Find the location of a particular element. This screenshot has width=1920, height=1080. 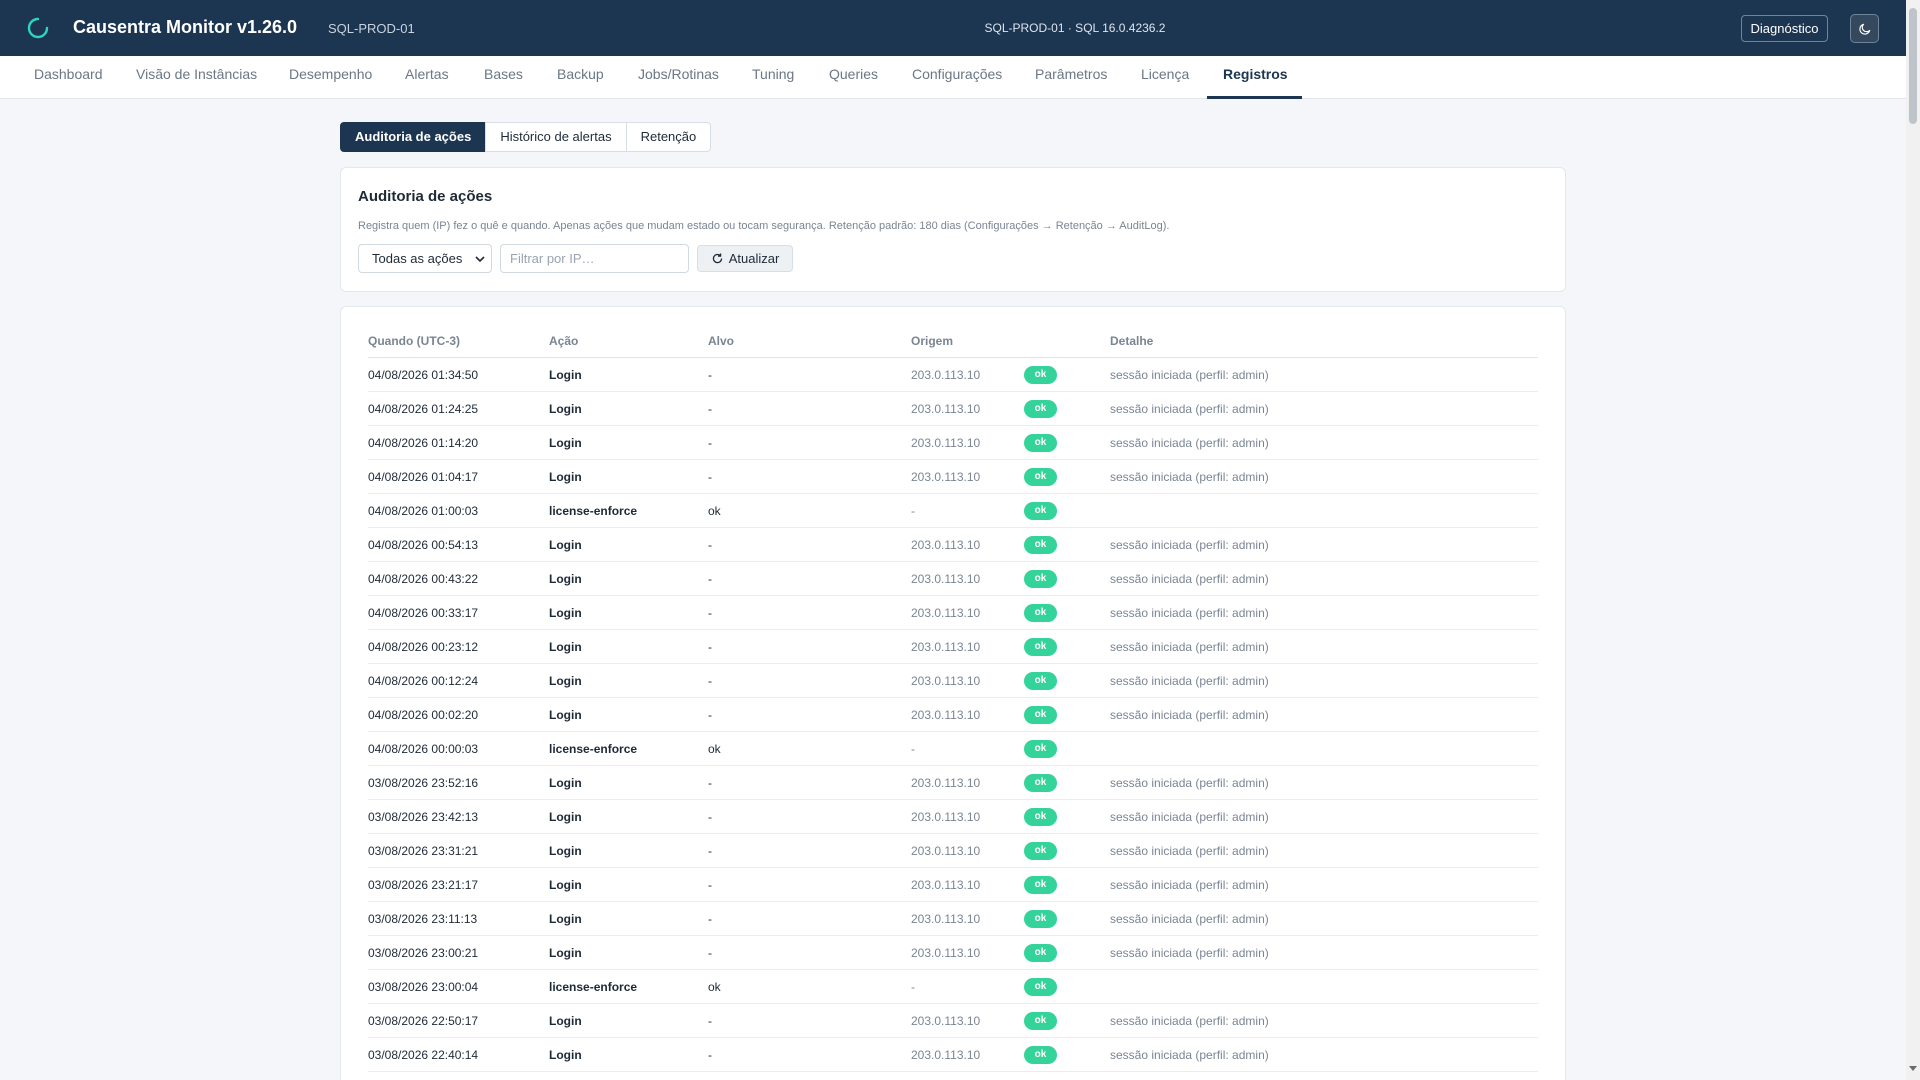

tab-queries: Queries is located at coordinates (853, 77).